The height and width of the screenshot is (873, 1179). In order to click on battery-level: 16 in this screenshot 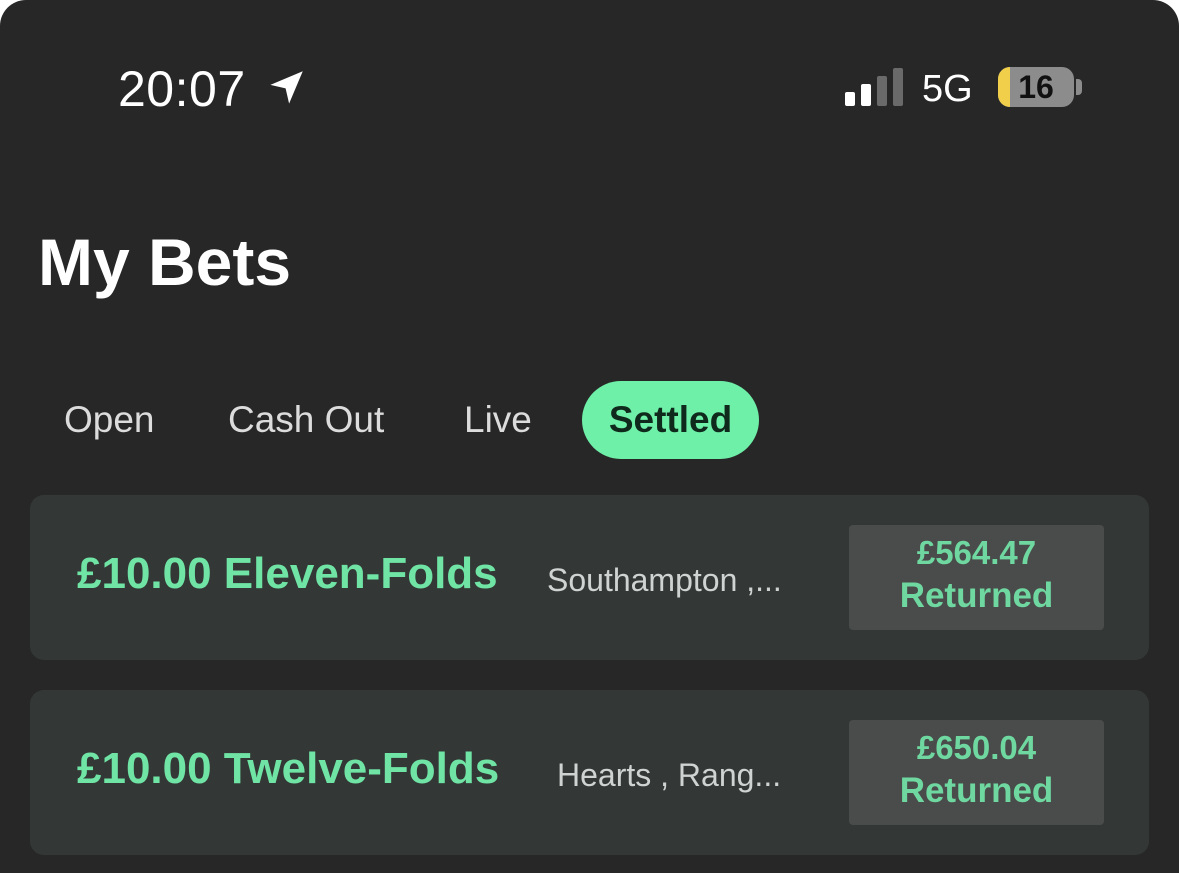, I will do `click(1036, 87)`.